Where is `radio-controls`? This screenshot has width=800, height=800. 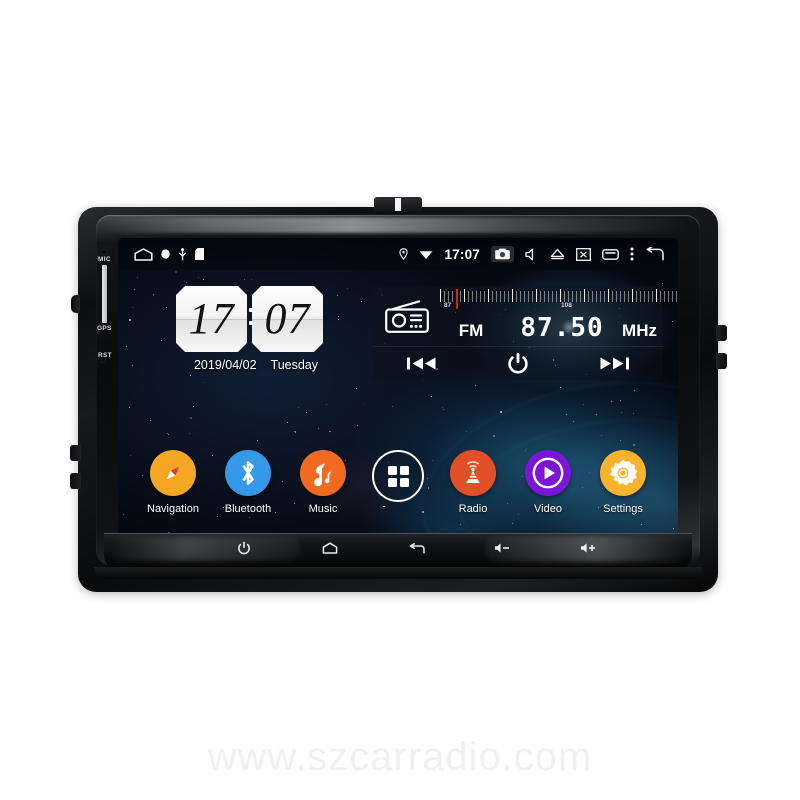 radio-controls is located at coordinates (518, 363).